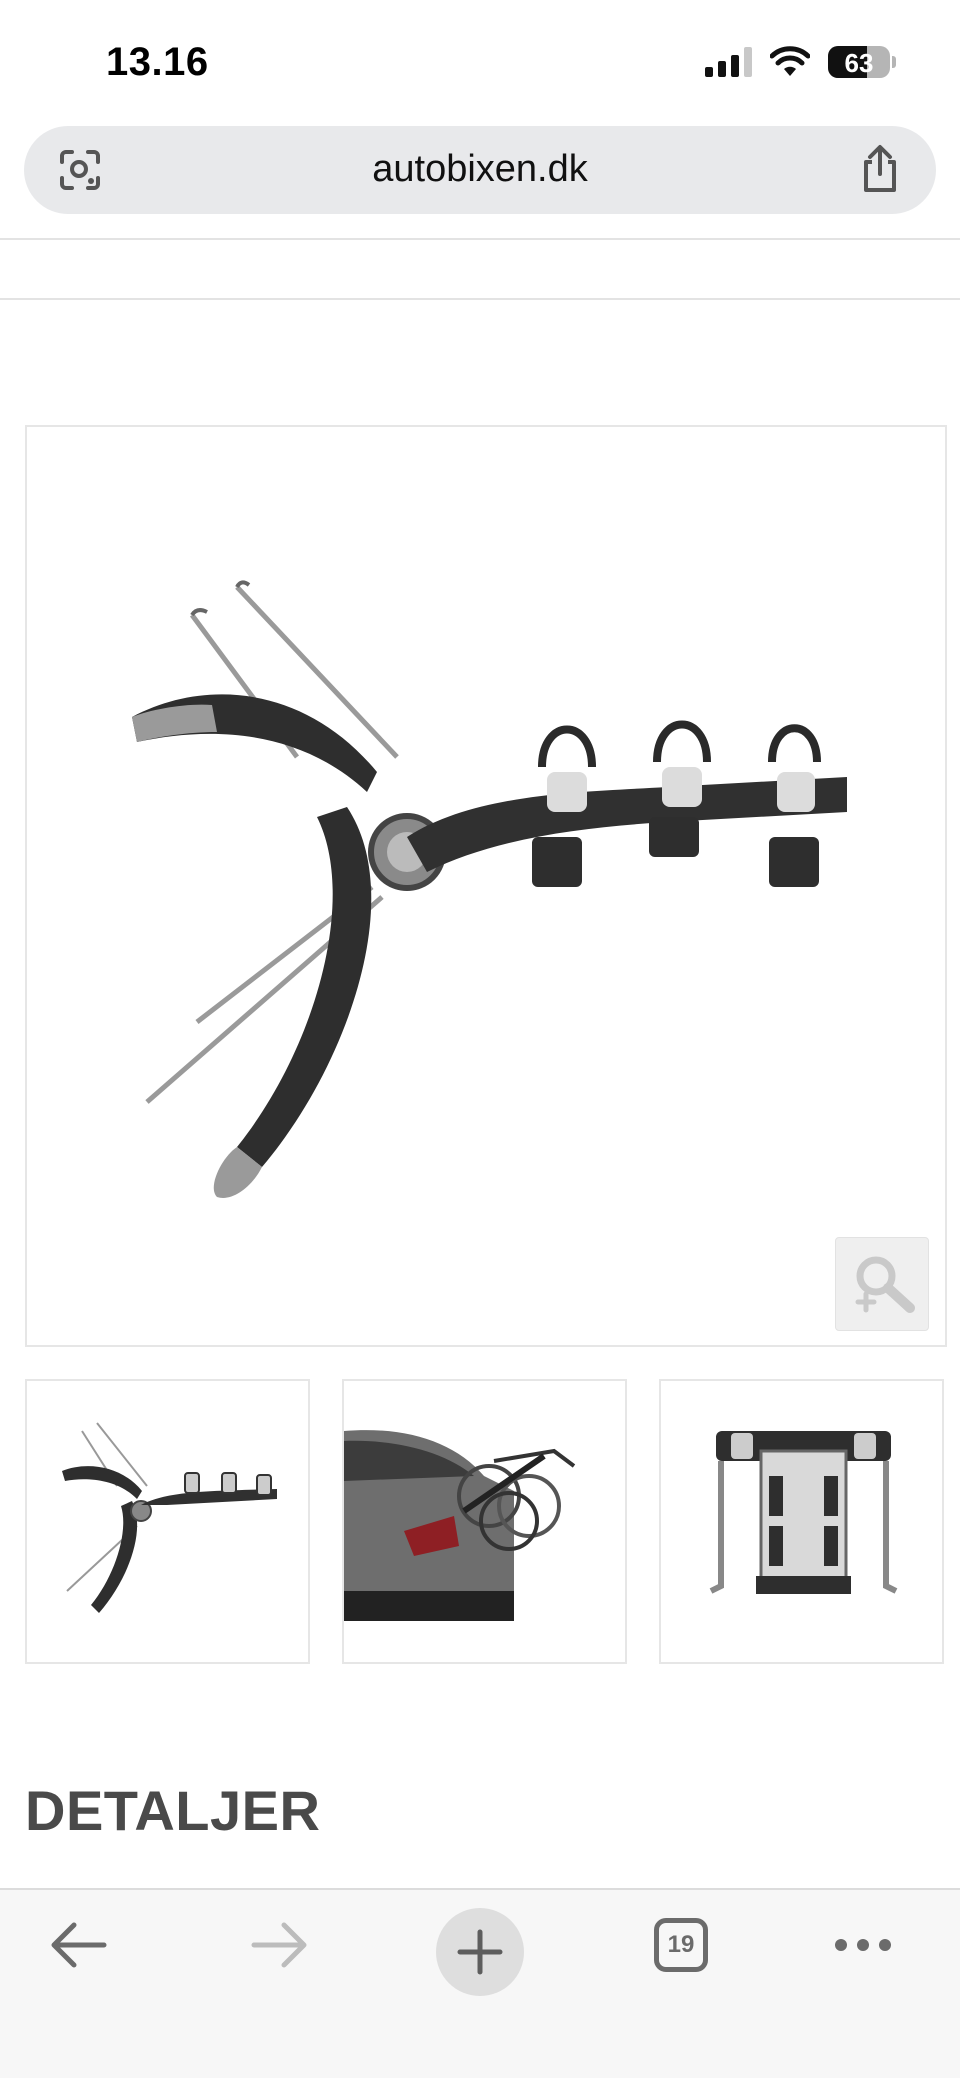  I want to click on status-time: 13.16, so click(157, 62).